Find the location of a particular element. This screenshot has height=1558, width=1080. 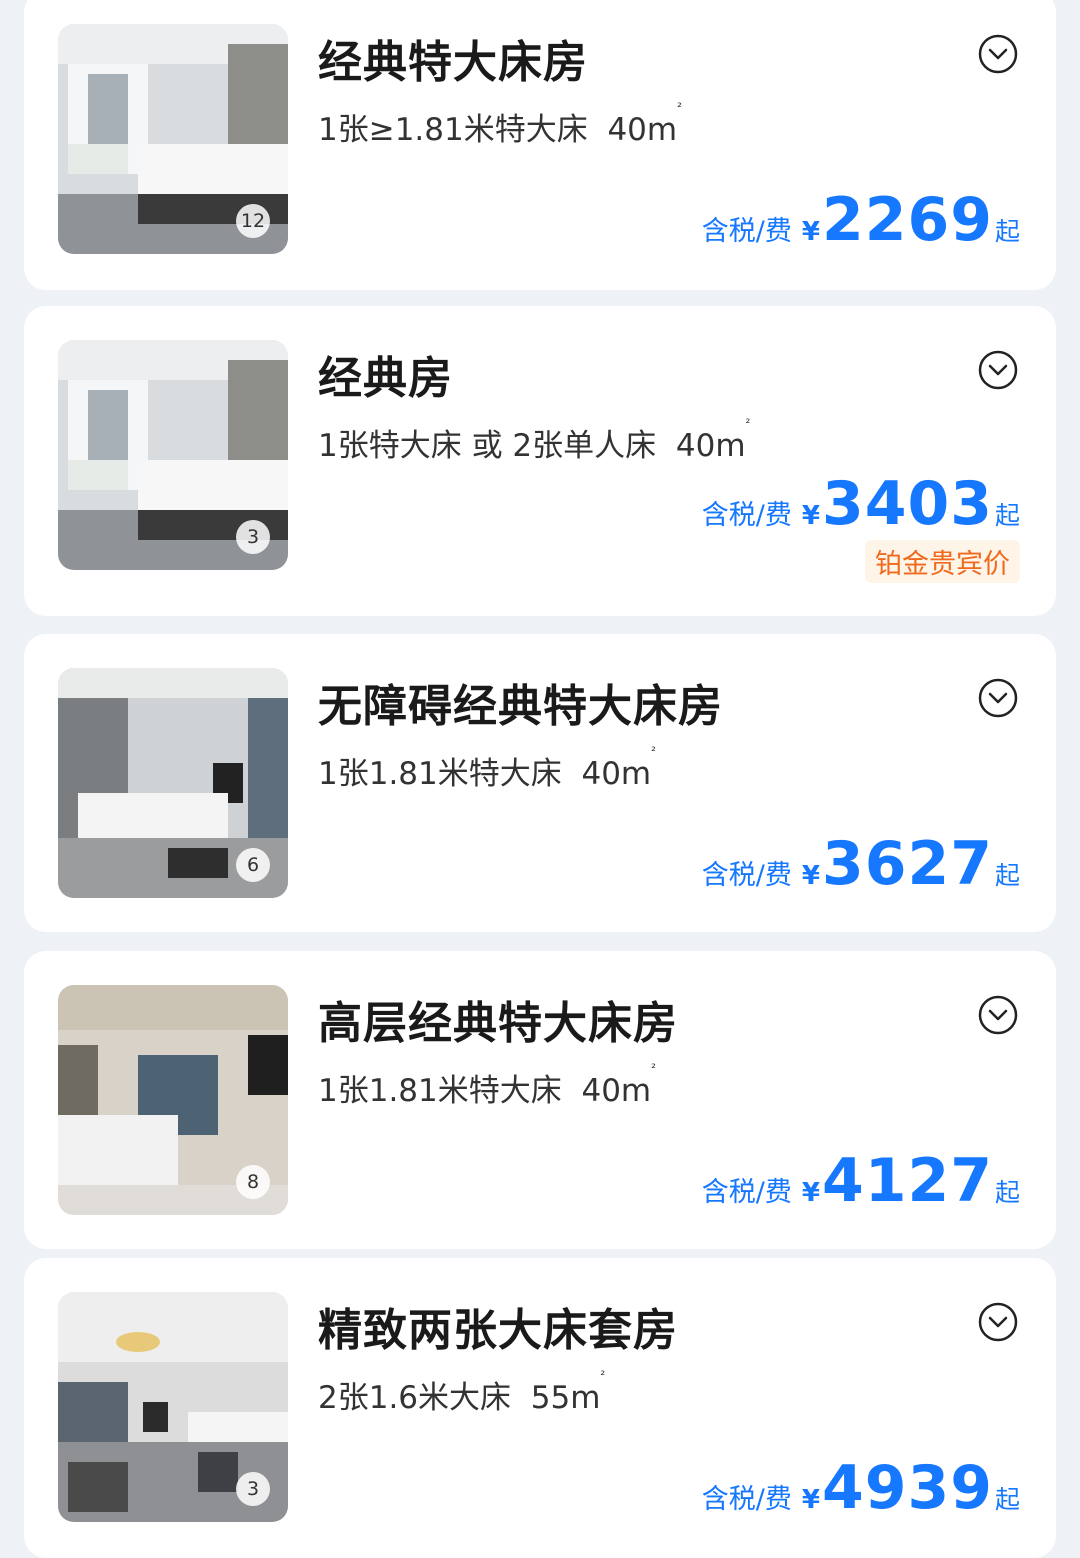

room-title: 经典特大床房 is located at coordinates (453, 62).